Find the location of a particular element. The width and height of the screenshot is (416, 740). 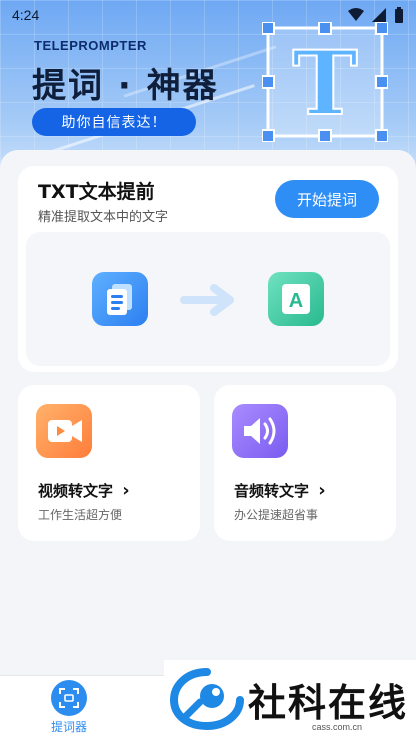

status-time: 4:24 is located at coordinates (26, 15).